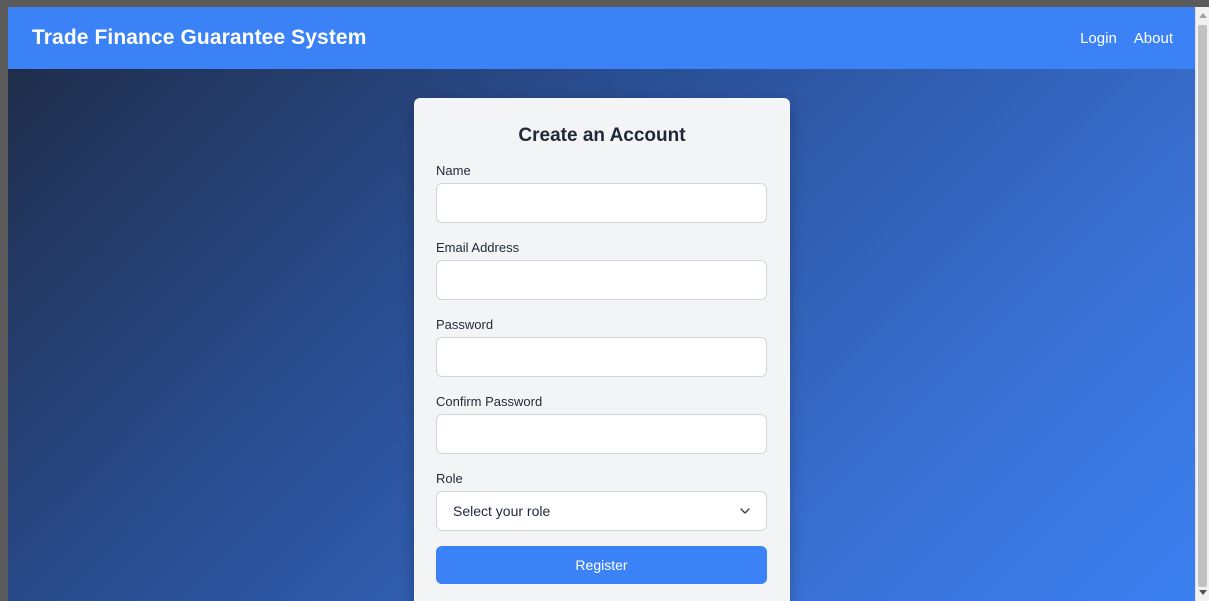 The width and height of the screenshot is (1209, 601). I want to click on email-label: Email Address, so click(478, 247).